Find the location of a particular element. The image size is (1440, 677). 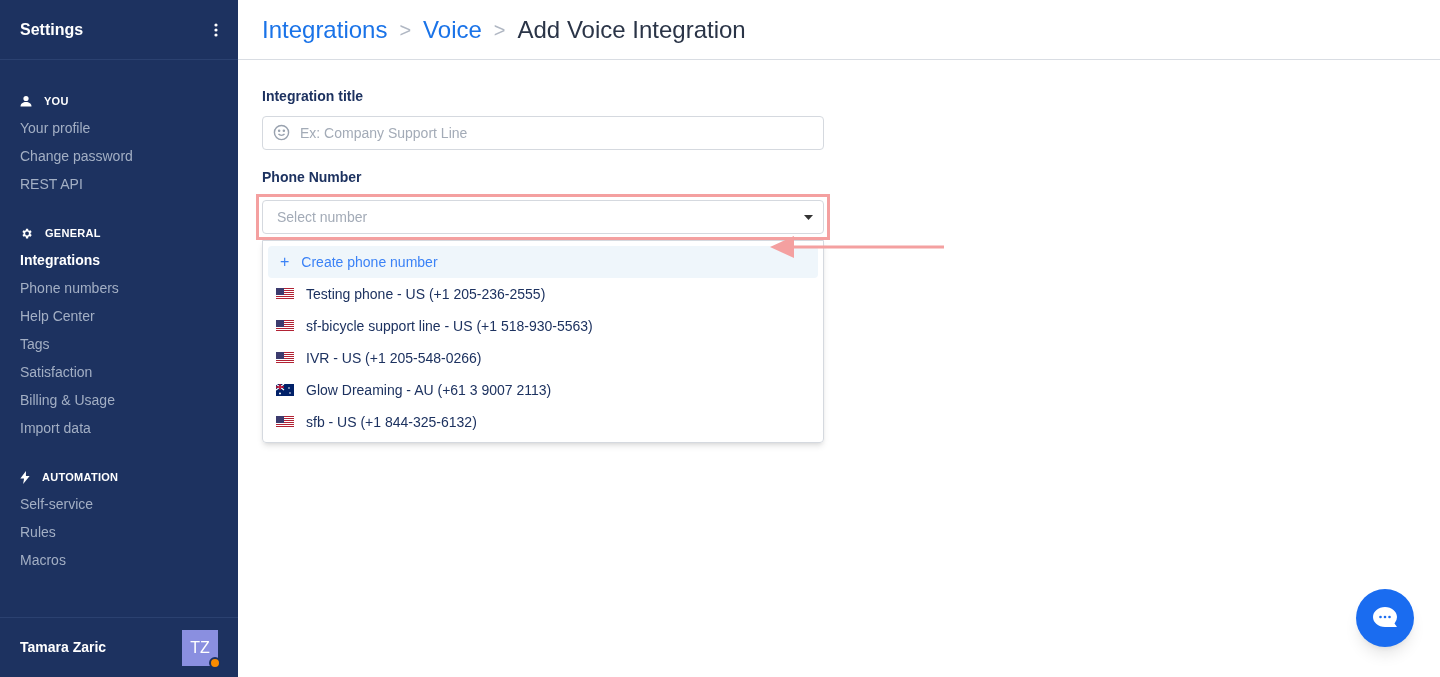

user-name: Tamara Zaric is located at coordinates (63, 647).